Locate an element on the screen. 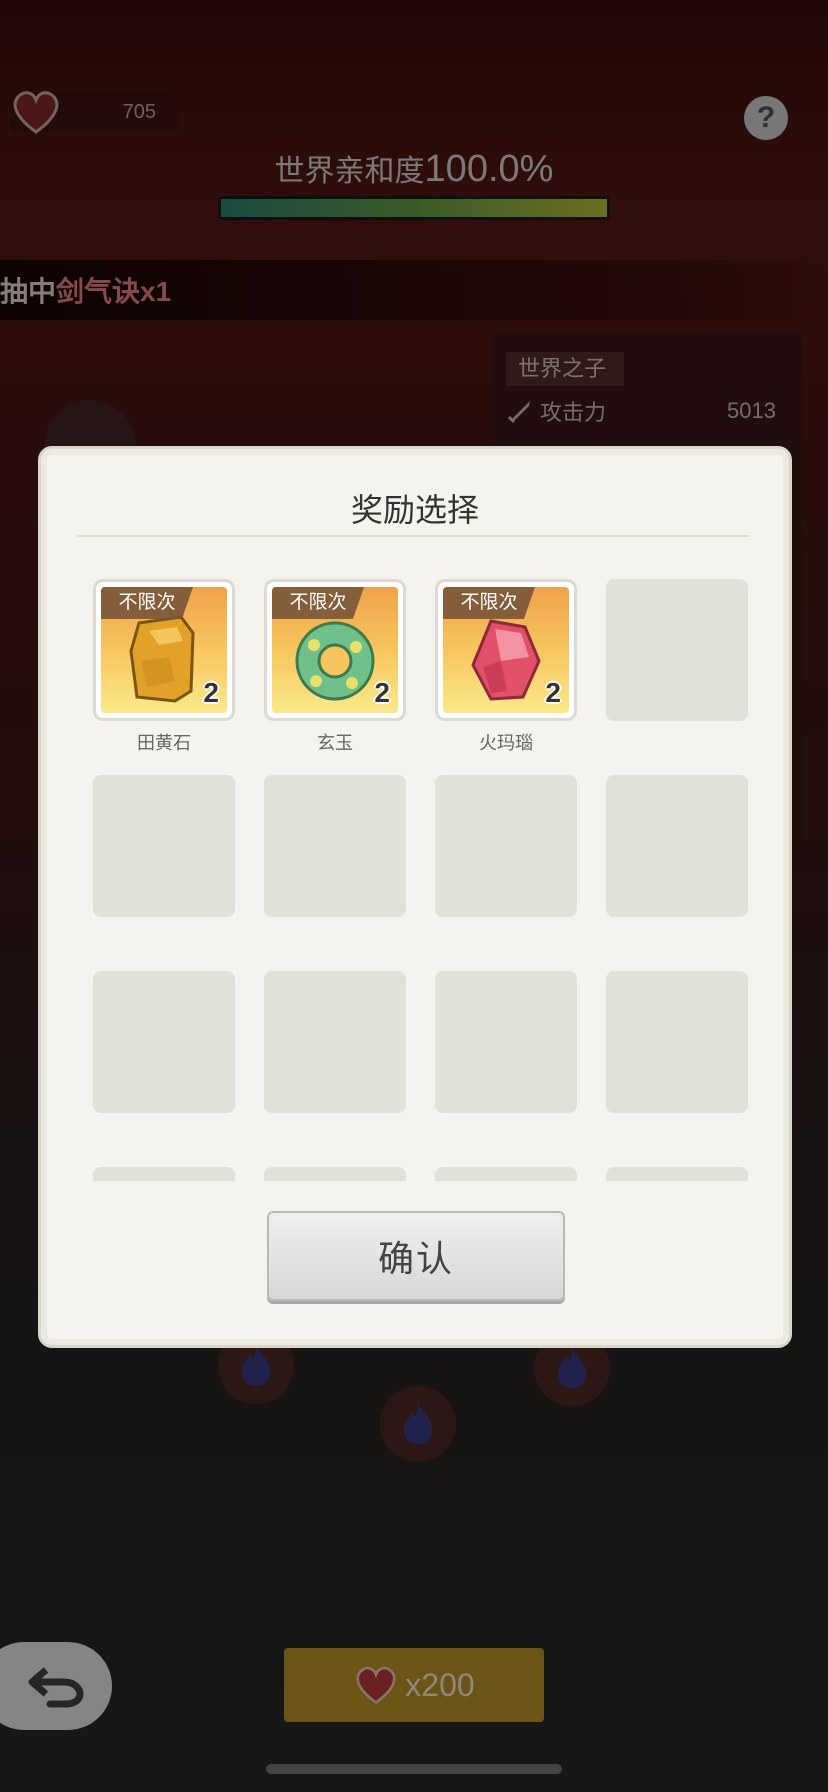  divider is located at coordinates (413, 536).